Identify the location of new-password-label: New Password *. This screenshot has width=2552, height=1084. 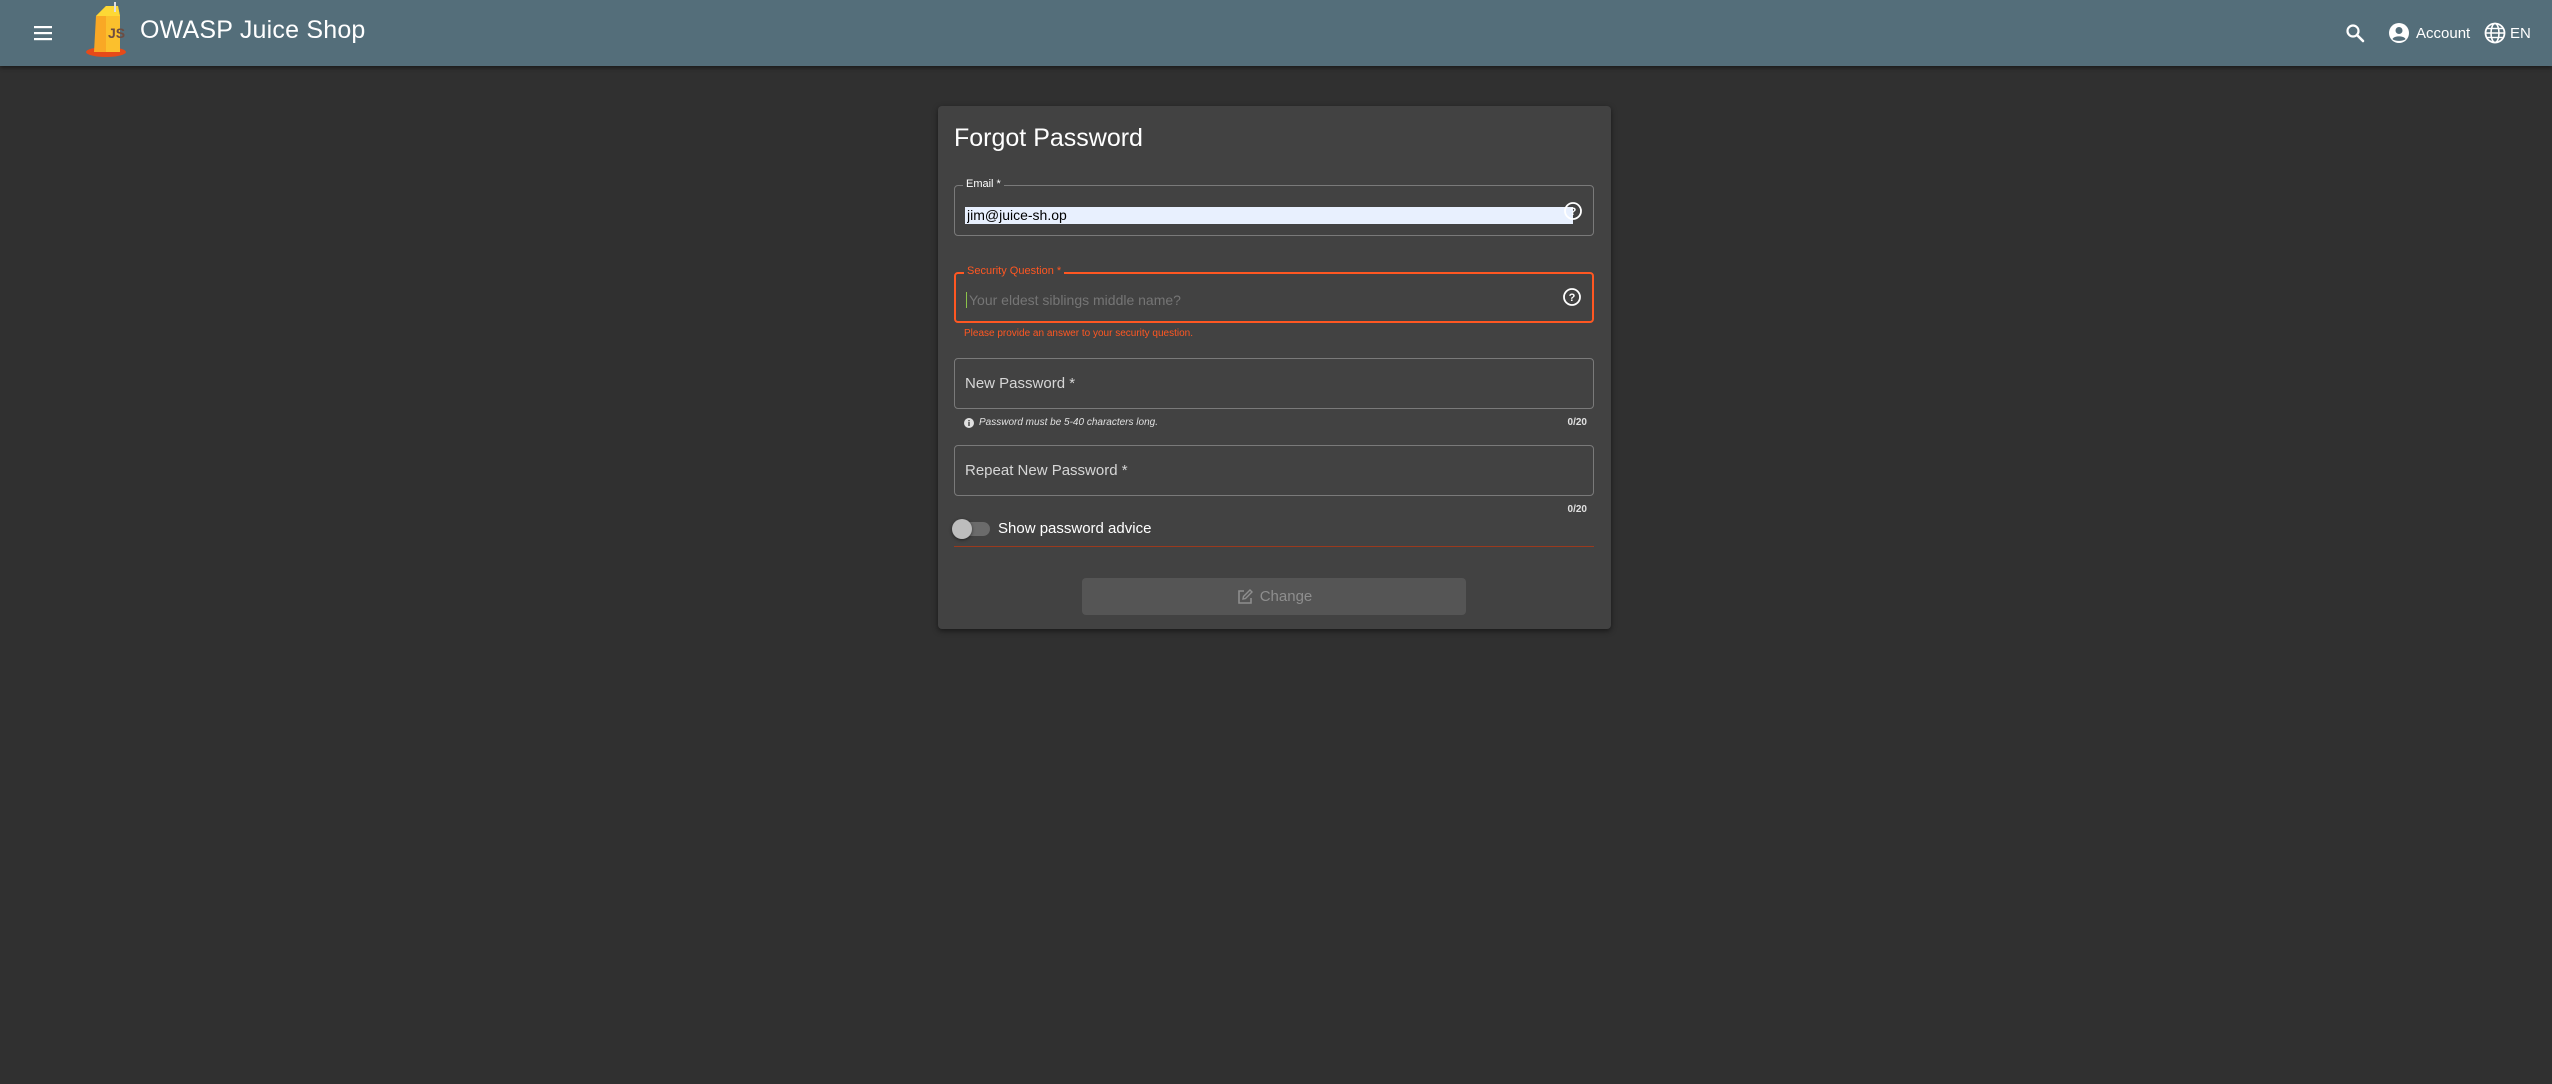
(1020, 383).